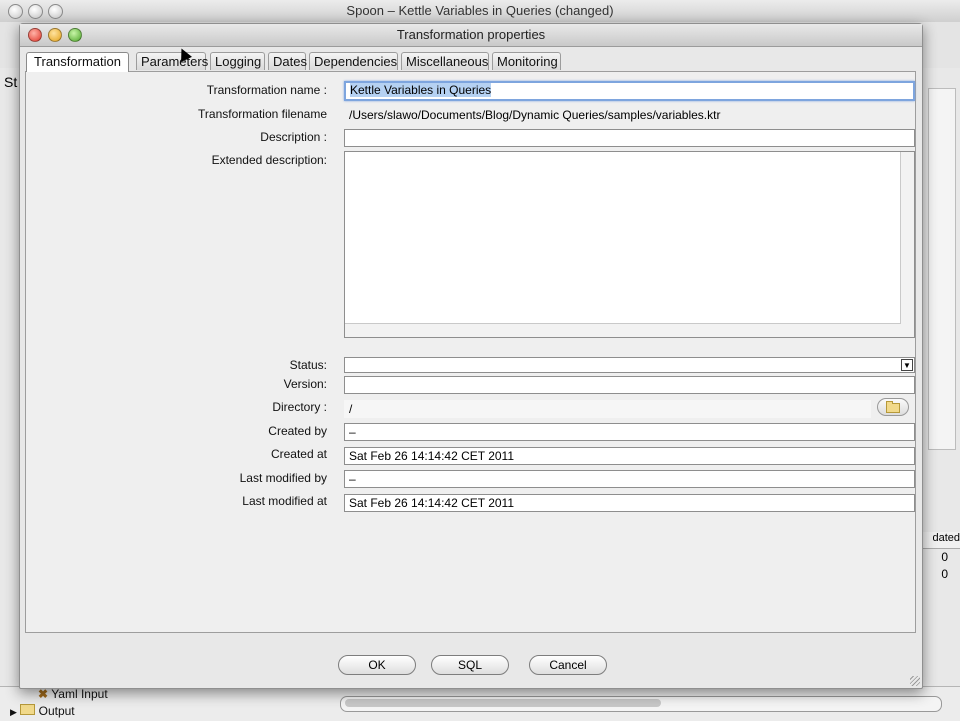 The image size is (960, 721). What do you see at coordinates (629, 432) in the screenshot?
I see `created-by-input: –` at bounding box center [629, 432].